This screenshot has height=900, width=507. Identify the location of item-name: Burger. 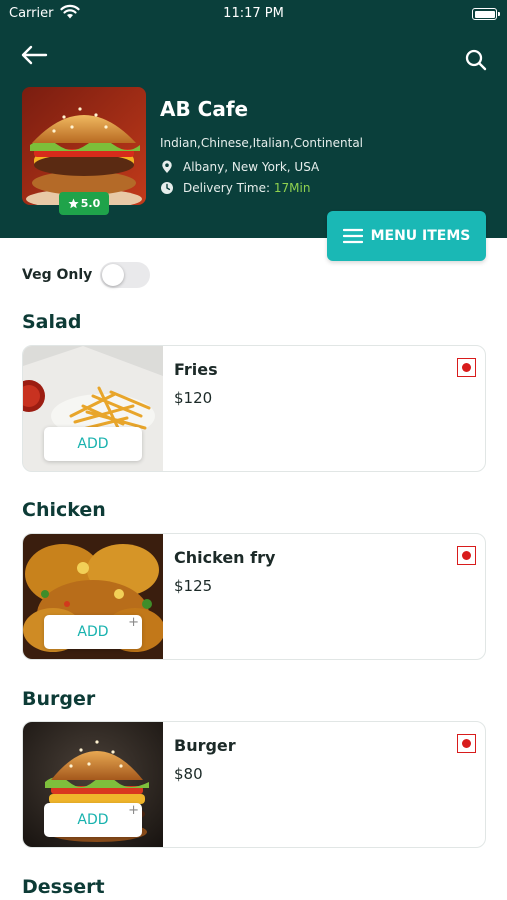
(205, 745).